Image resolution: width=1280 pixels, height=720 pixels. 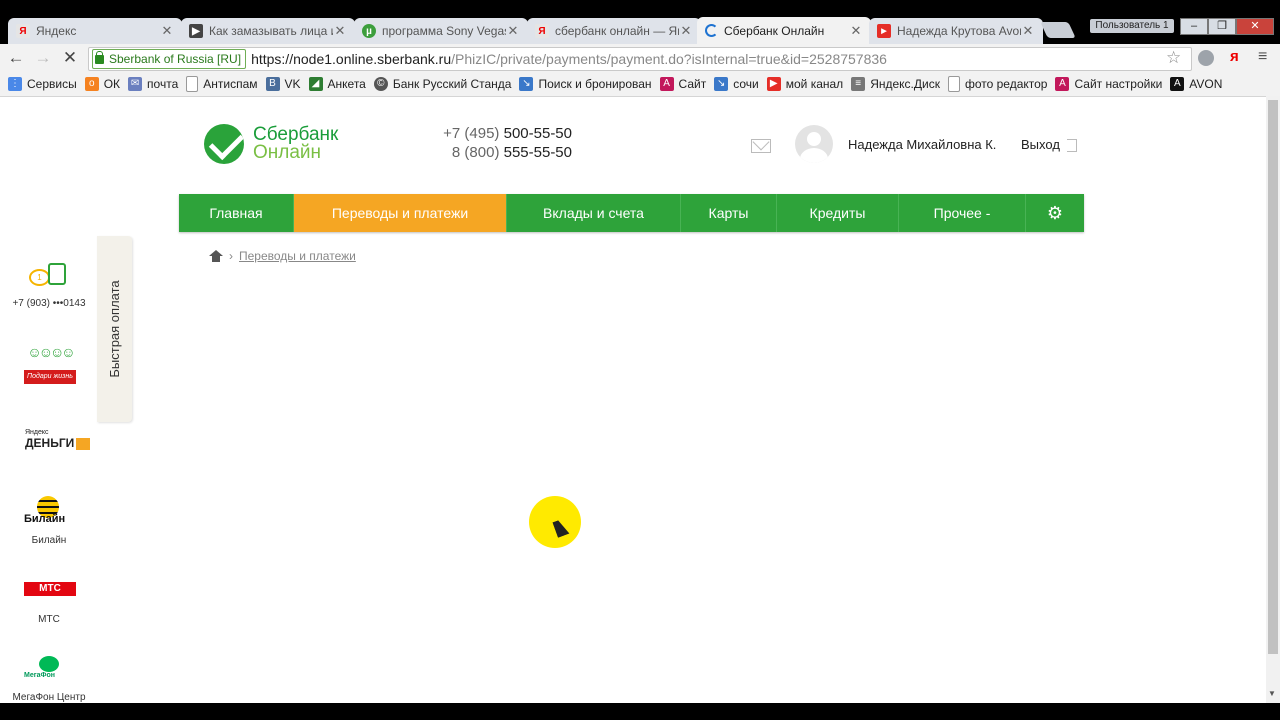 What do you see at coordinates (491, 152) in the screenshot?
I see `phone-free: 8 (800) 555-55-50` at bounding box center [491, 152].